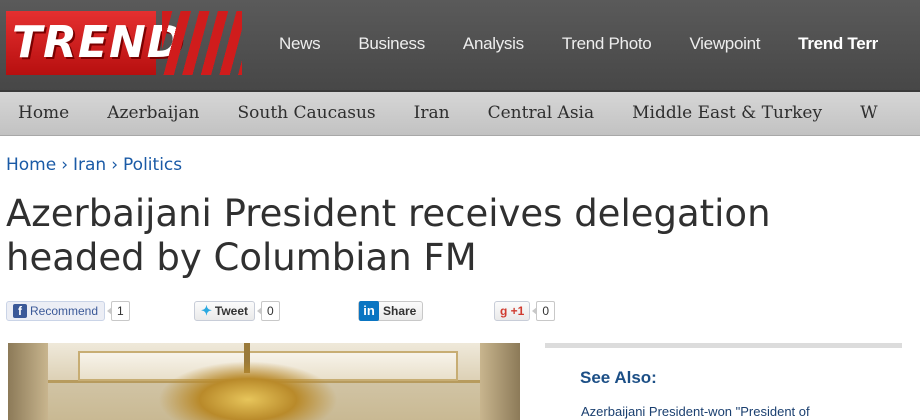 The width and height of the screenshot is (920, 420). What do you see at coordinates (544, 311) in the screenshot?
I see `googleplus-count: 0` at bounding box center [544, 311].